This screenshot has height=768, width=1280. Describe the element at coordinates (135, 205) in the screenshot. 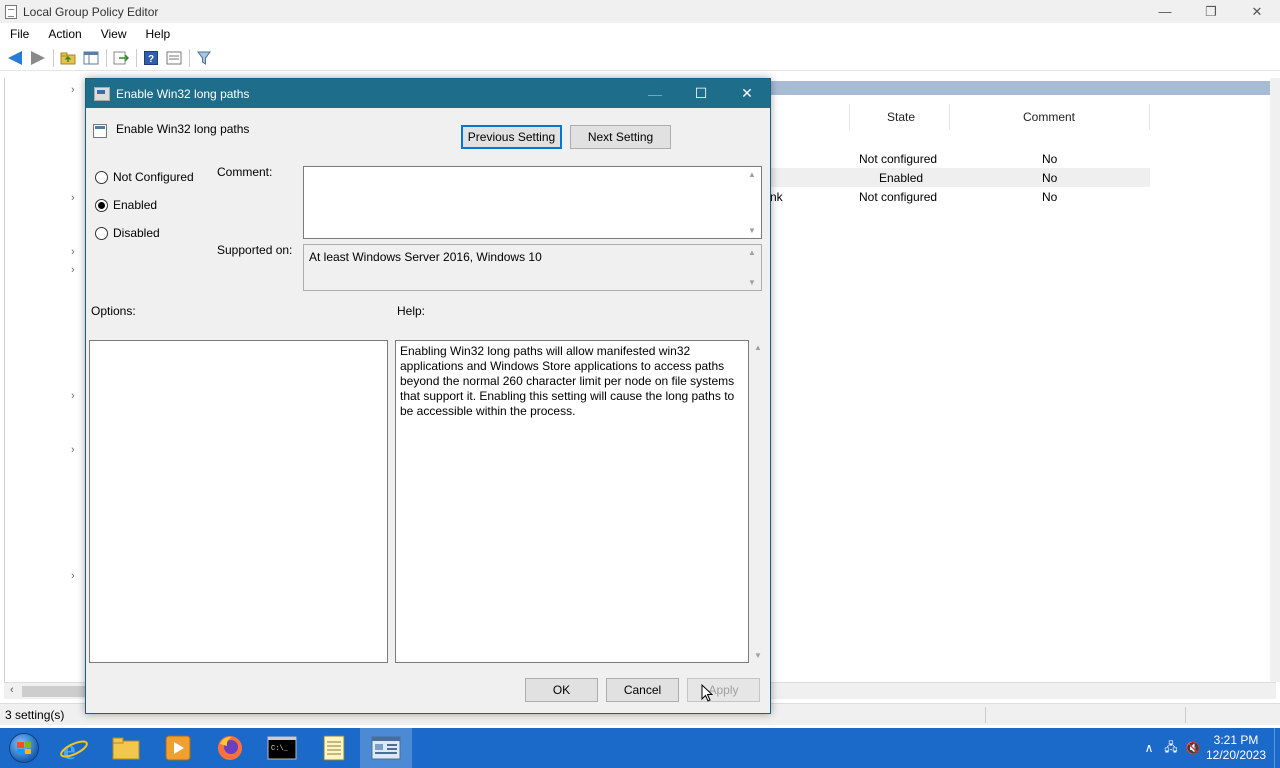

I see `radio-label: Enabled` at that location.